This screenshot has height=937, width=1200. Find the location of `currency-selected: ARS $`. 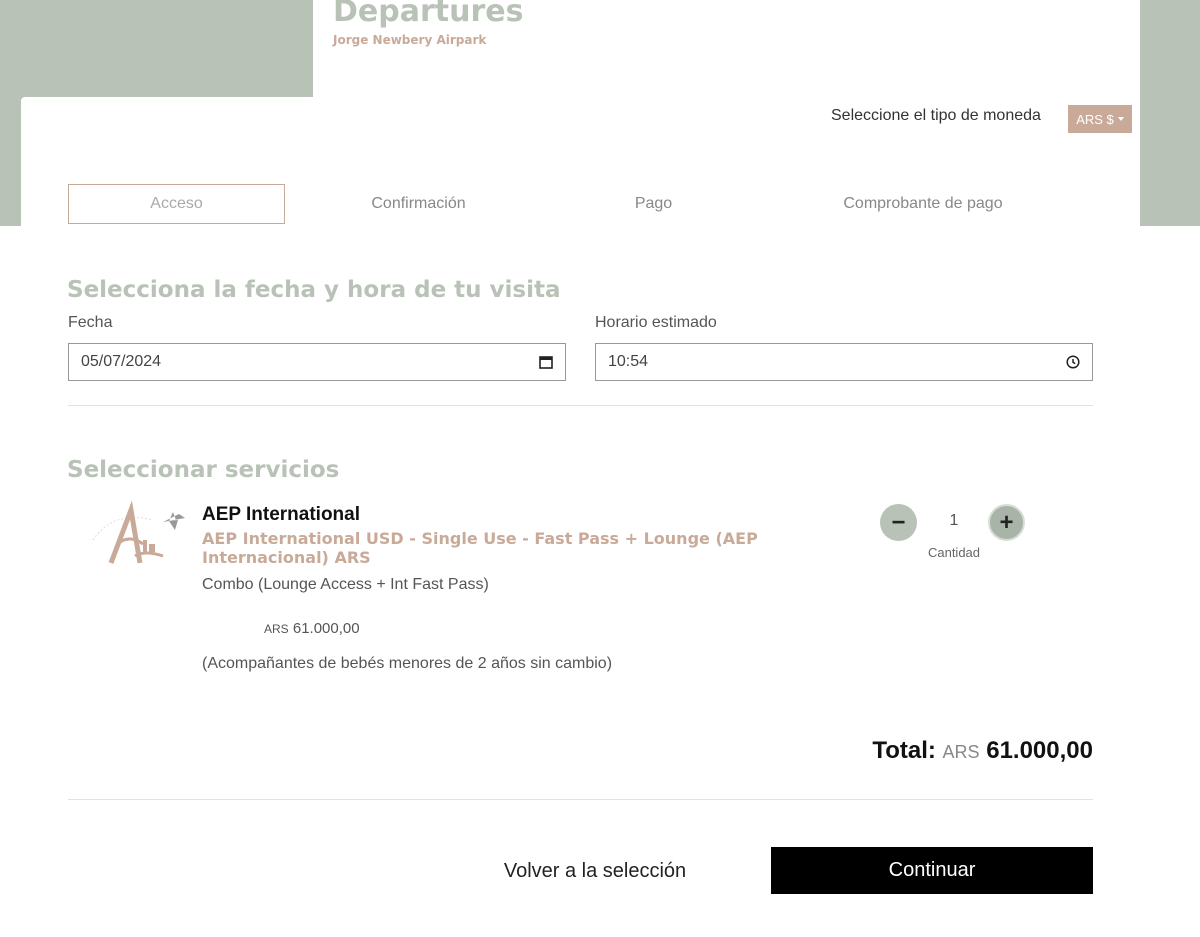

currency-selected: ARS $ is located at coordinates (1095, 119).